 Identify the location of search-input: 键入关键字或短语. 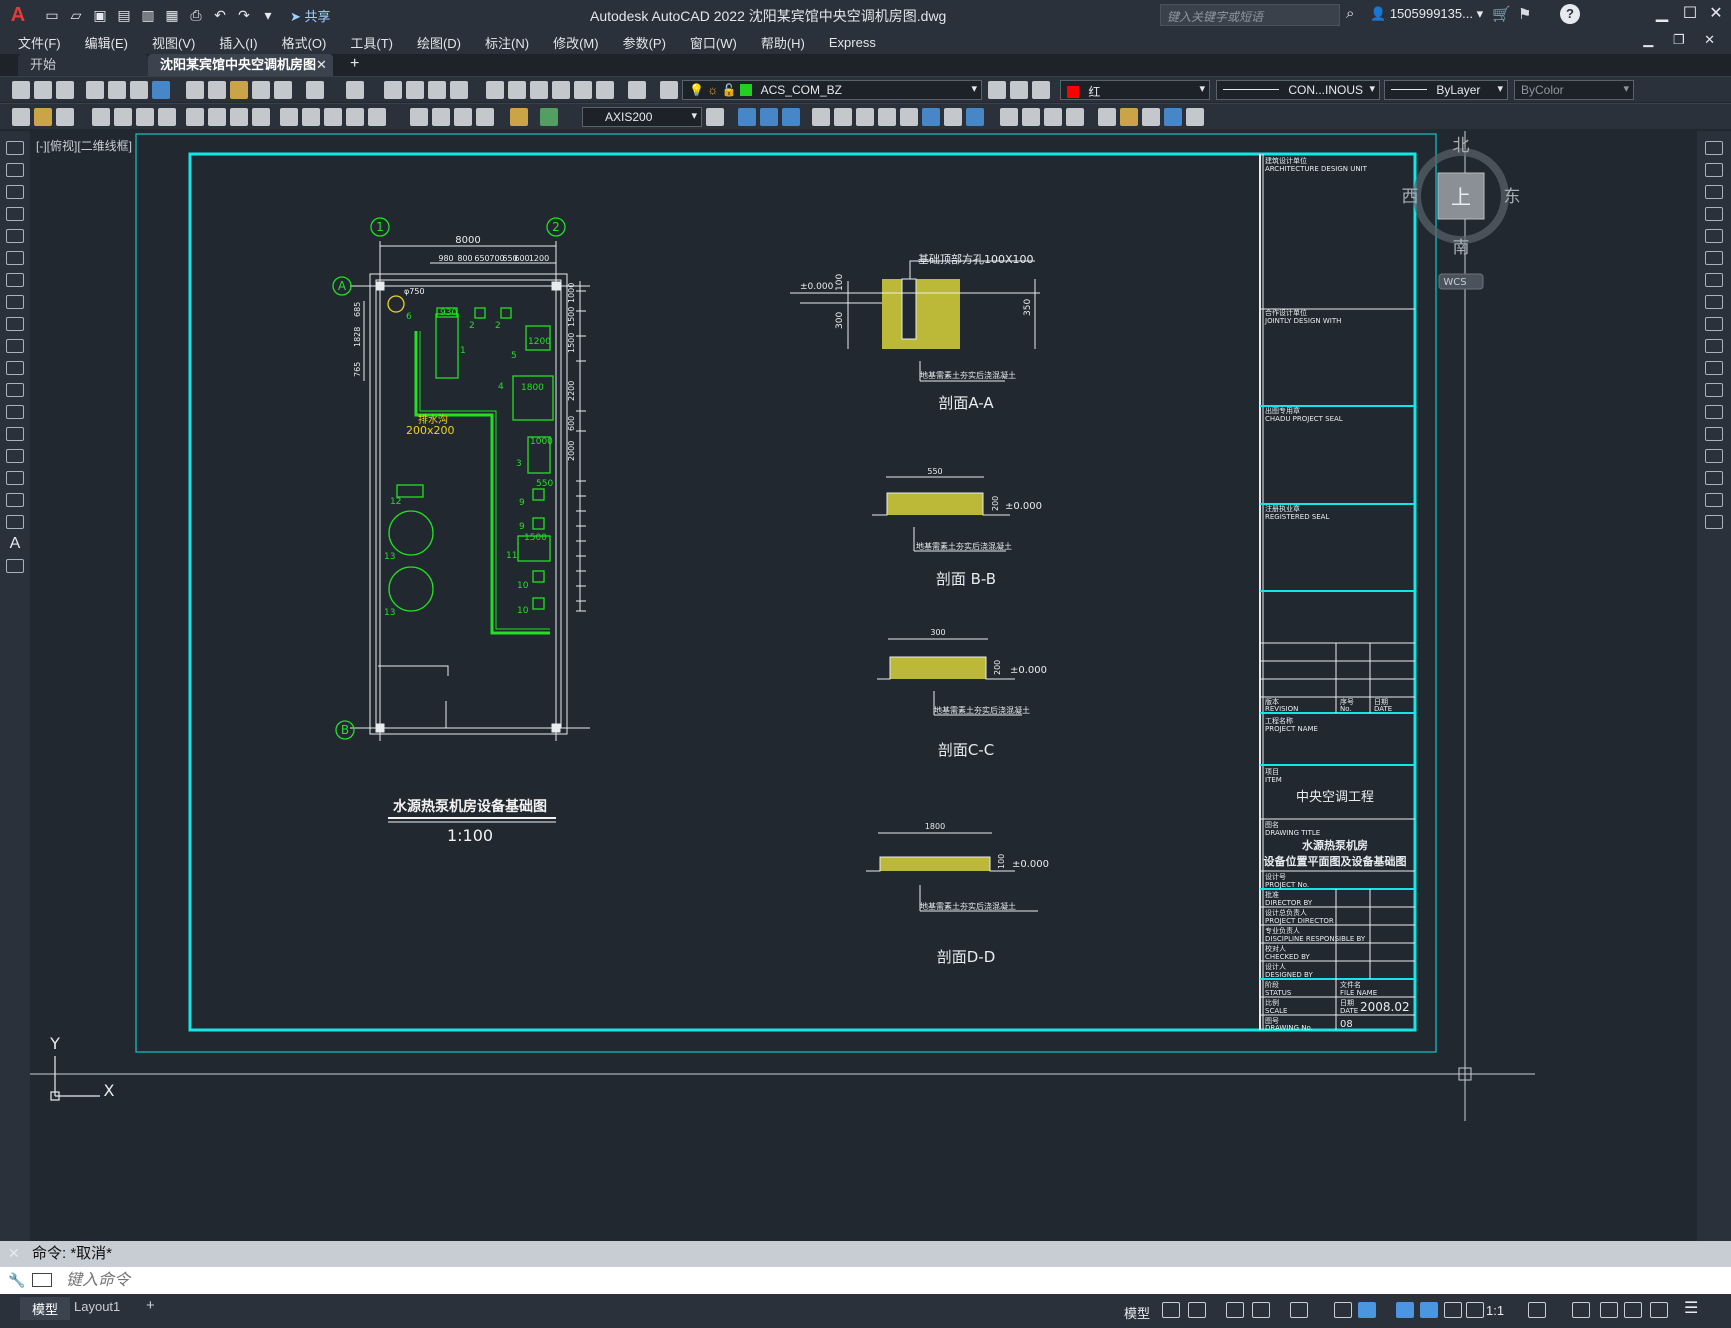
(1250, 15).